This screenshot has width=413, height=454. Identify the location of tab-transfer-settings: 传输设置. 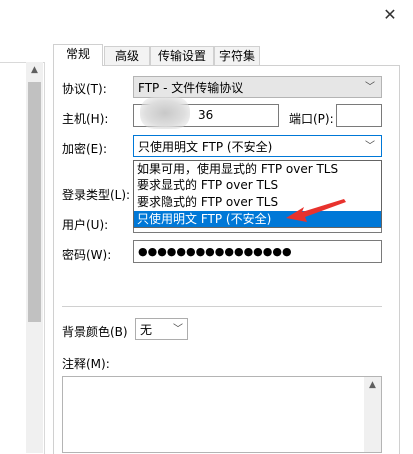
(182, 56).